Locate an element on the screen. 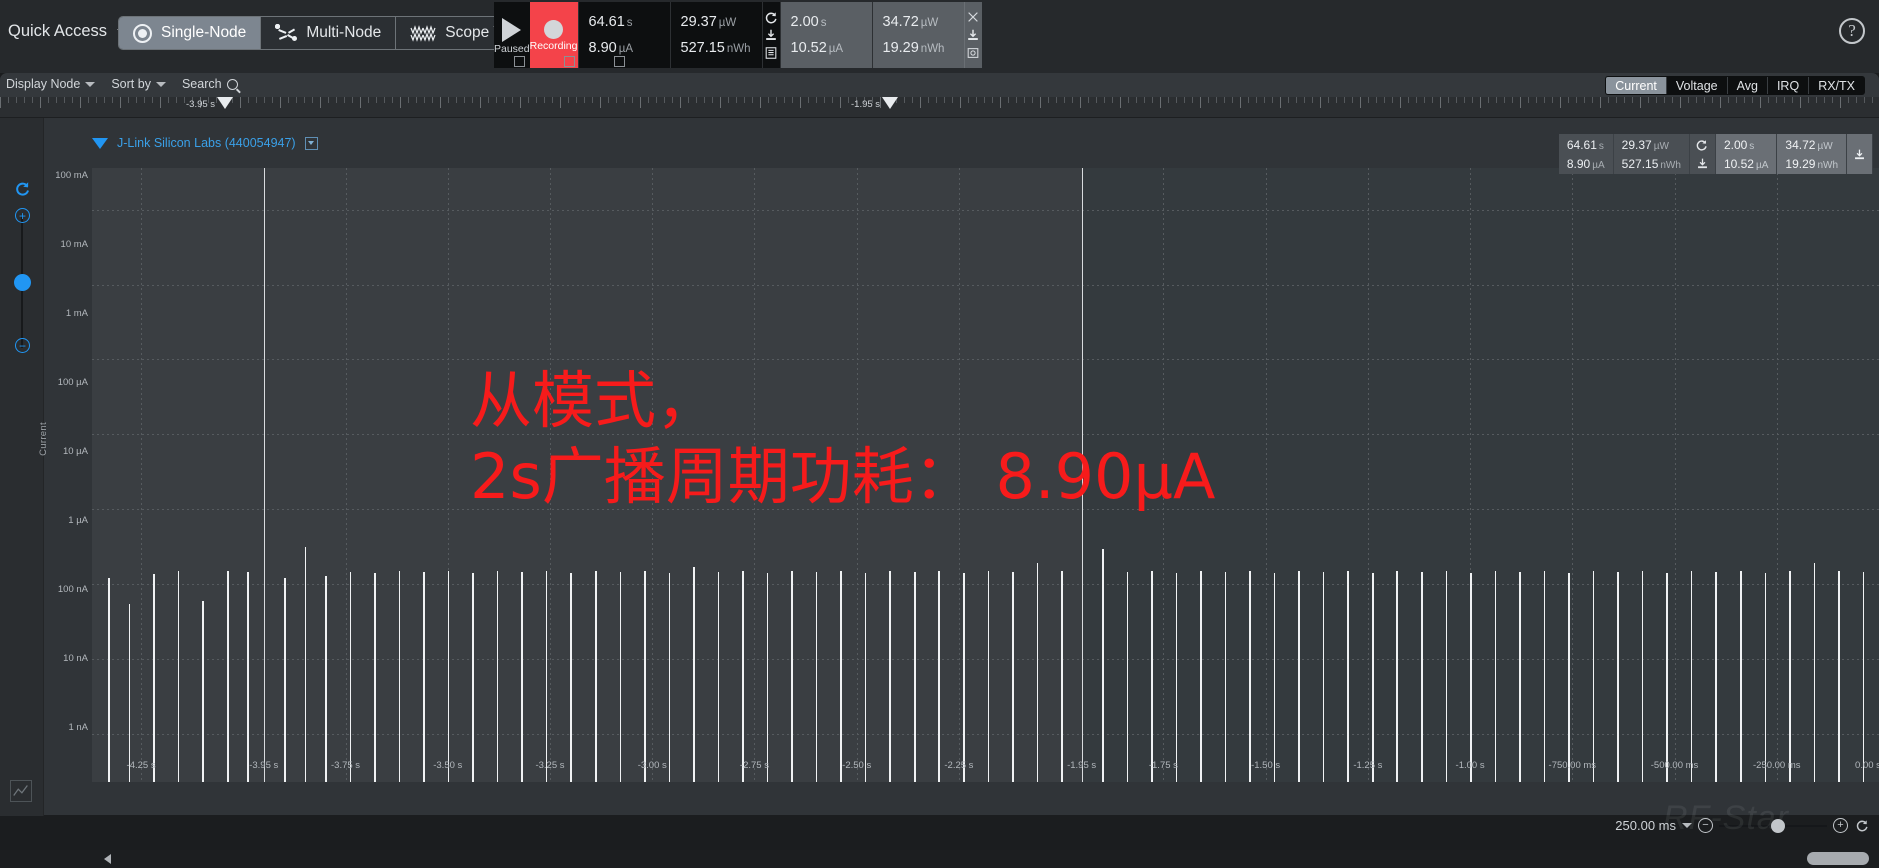 The height and width of the screenshot is (868, 1879). trigger-falling-button is located at coordinates (619, 61).